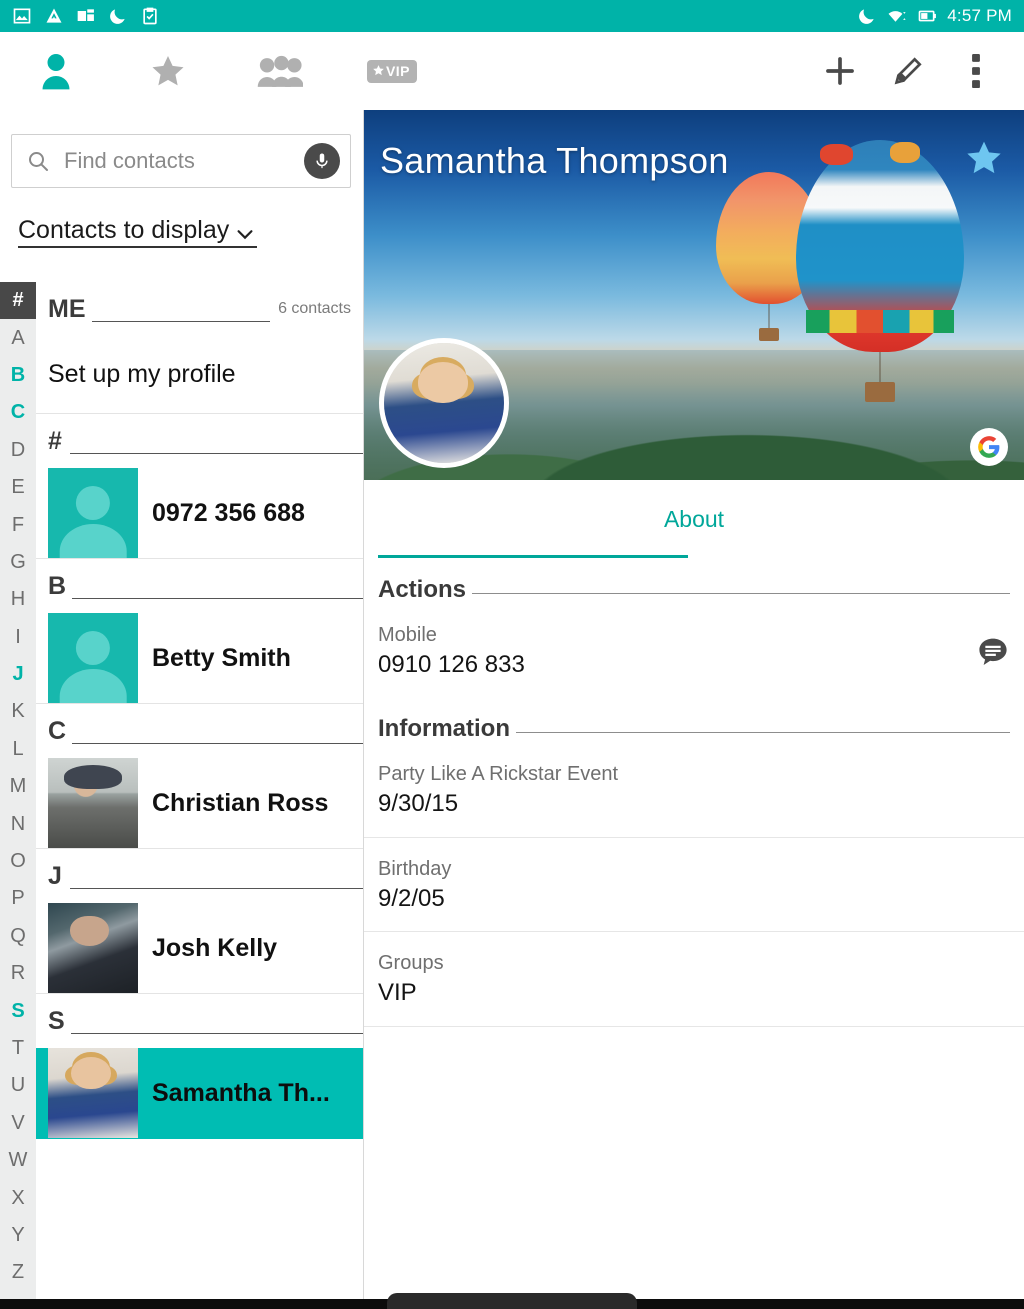 The width and height of the screenshot is (1024, 1309). Describe the element at coordinates (512, 71) in the screenshot. I see `app-toolbar: VIP` at that location.